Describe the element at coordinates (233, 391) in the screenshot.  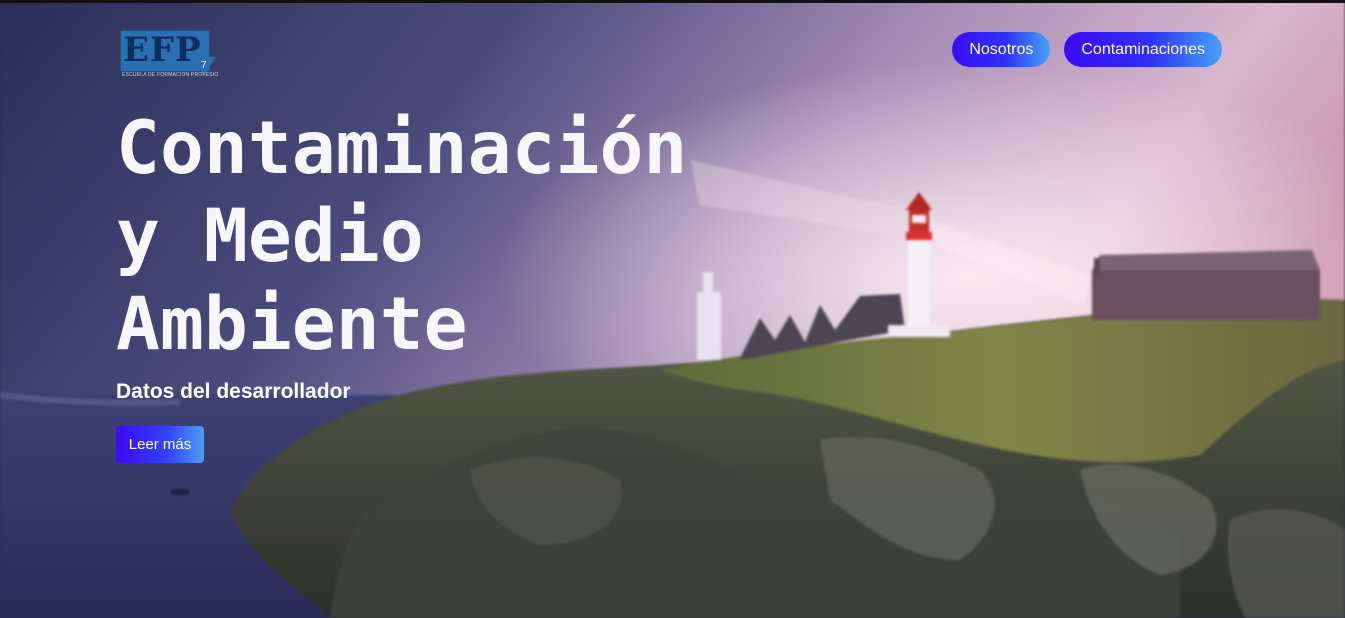
I see `hero-subtitle: Datos del desarrollador` at that location.